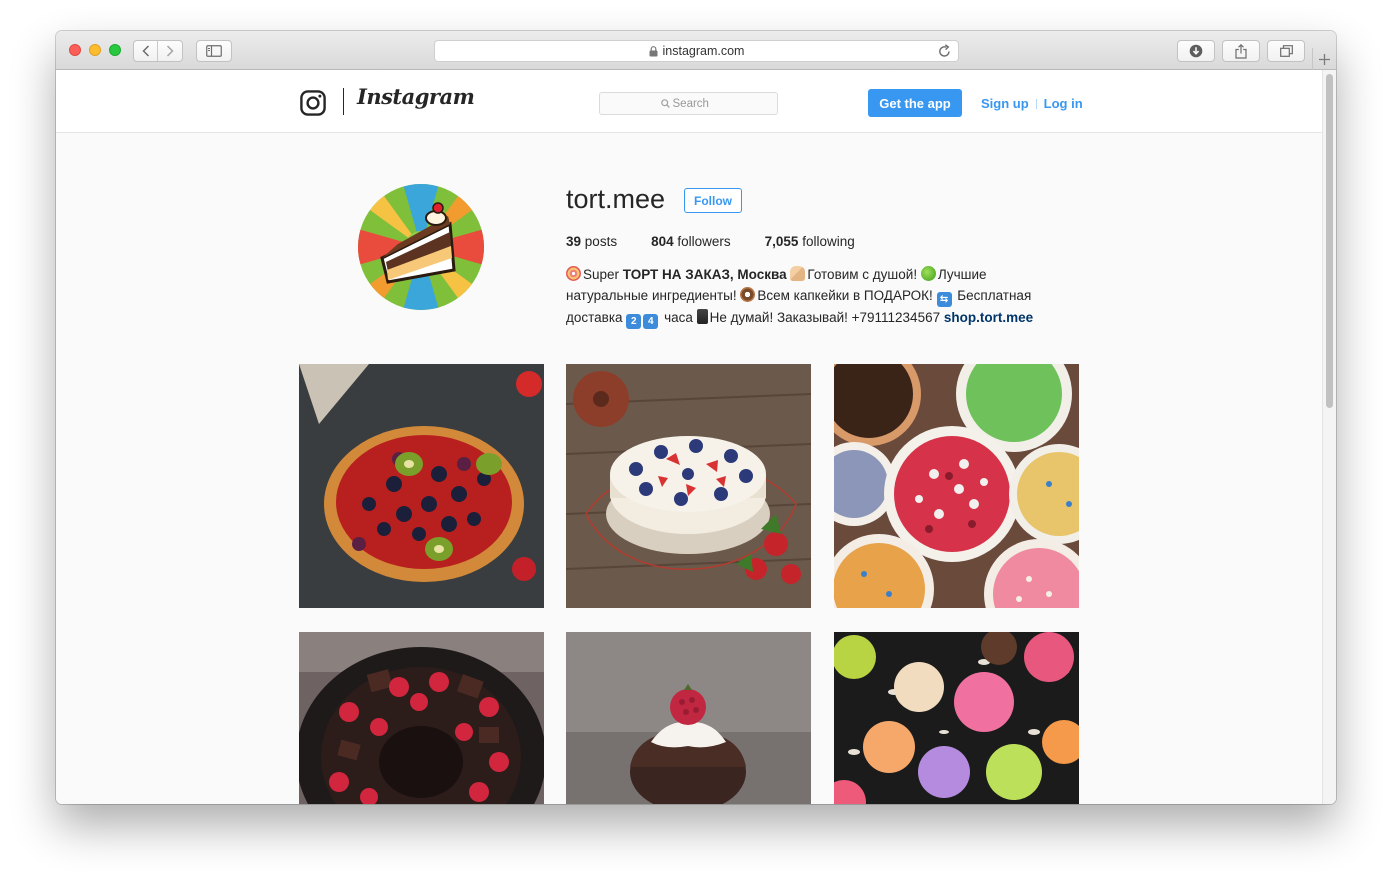 The height and width of the screenshot is (885, 1392). I want to click on auth-separator, so click(1036, 103).